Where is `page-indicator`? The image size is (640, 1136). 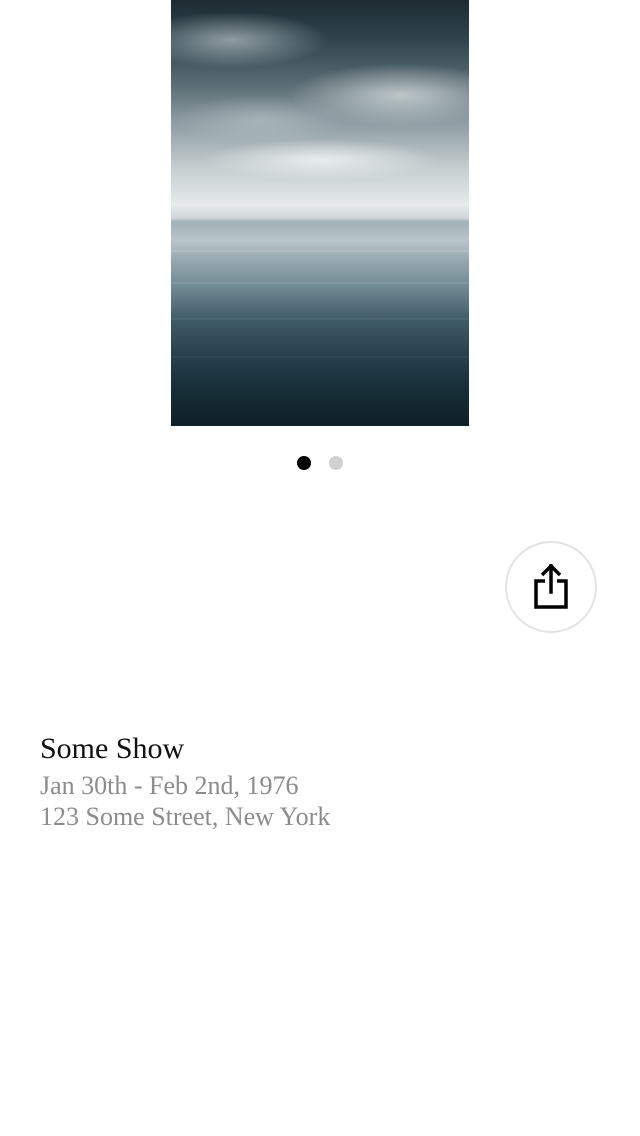 page-indicator is located at coordinates (320, 463).